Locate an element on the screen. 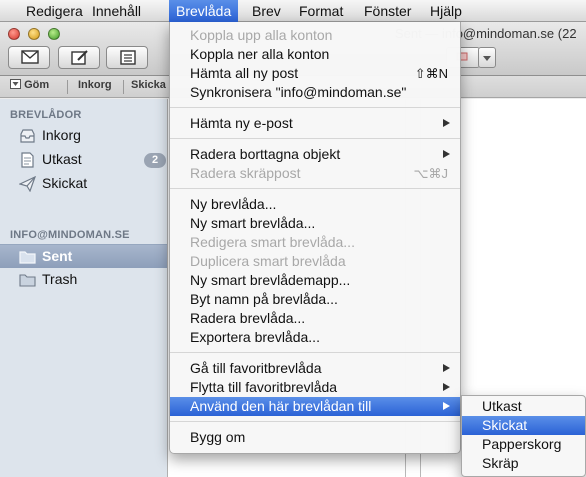 This screenshot has height=477, width=586. sidebar-item-inbox: Inkorg is located at coordinates (83, 136).